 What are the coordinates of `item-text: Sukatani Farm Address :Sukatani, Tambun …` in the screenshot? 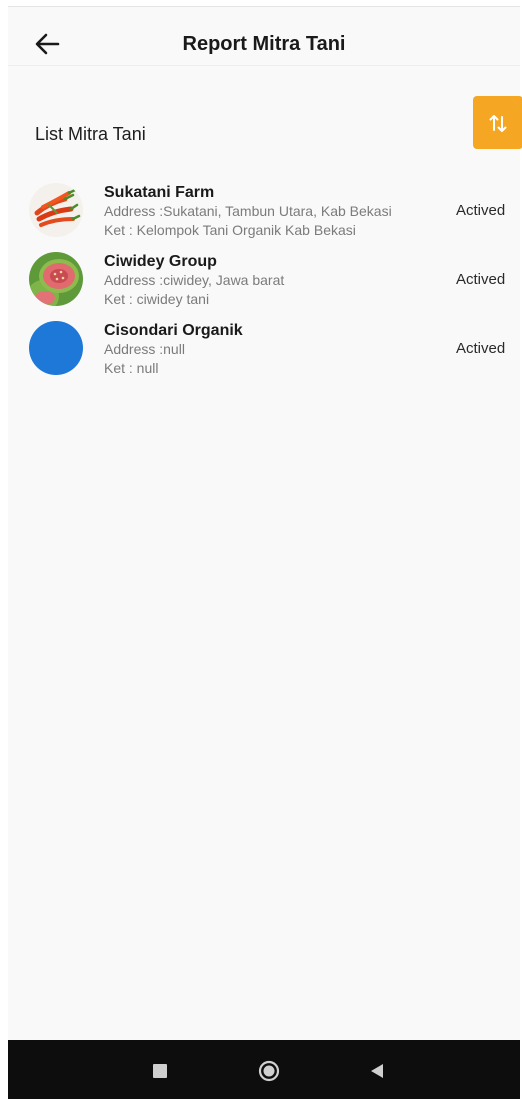 It's located at (271, 212).